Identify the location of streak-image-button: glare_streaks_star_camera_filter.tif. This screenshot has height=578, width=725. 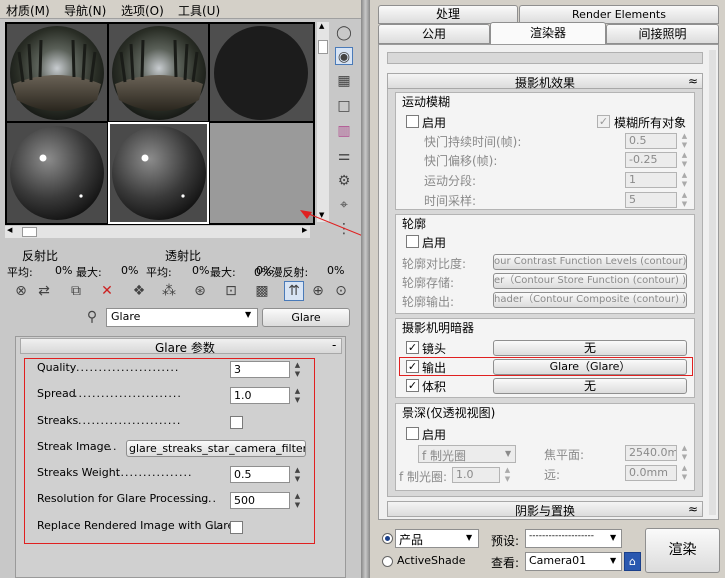
(216, 448).